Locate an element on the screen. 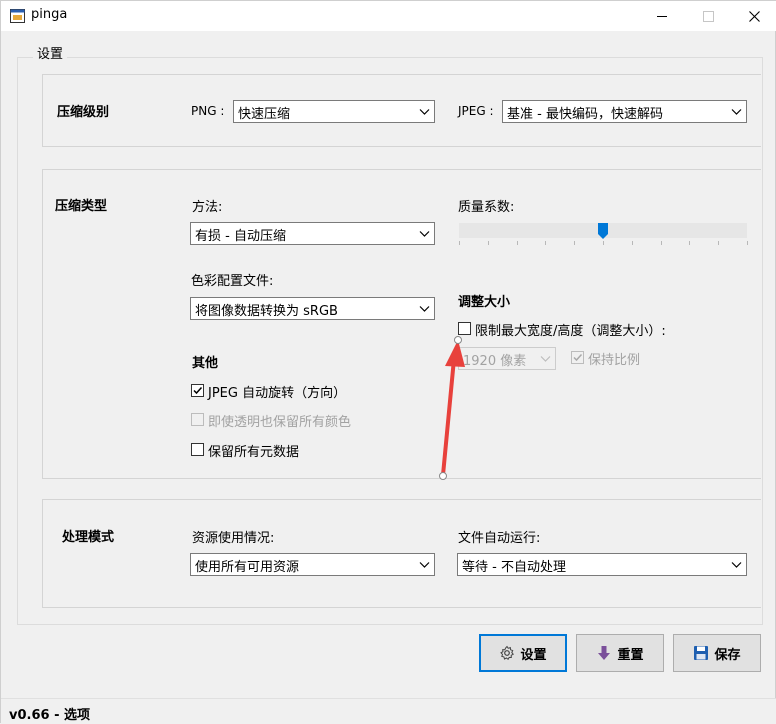 This screenshot has width=776, height=724. keep-colors-checkbox is located at coordinates (197, 419).